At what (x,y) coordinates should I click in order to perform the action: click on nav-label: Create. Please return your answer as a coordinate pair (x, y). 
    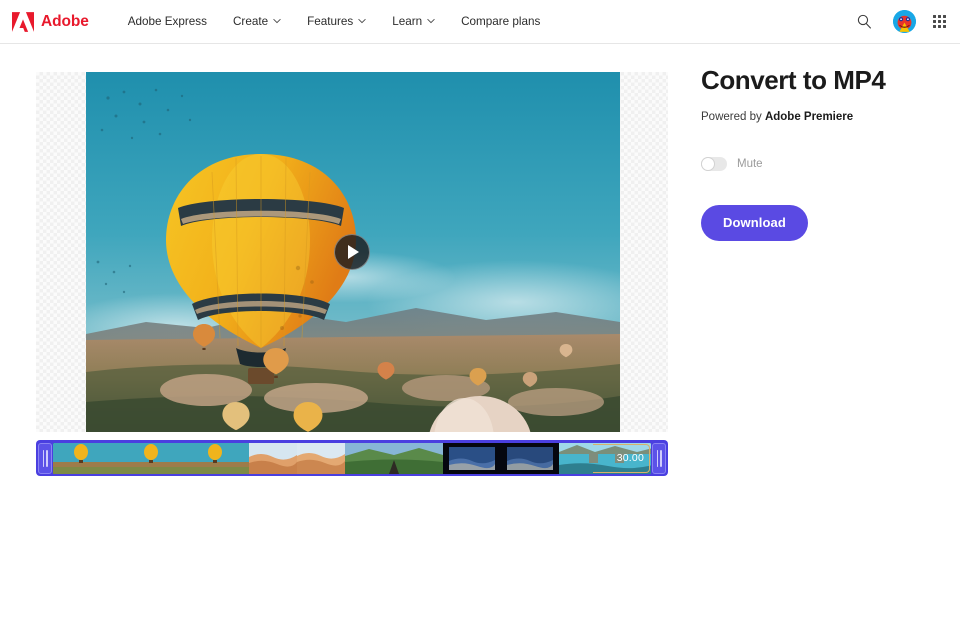
    Looking at the image, I should click on (250, 21).